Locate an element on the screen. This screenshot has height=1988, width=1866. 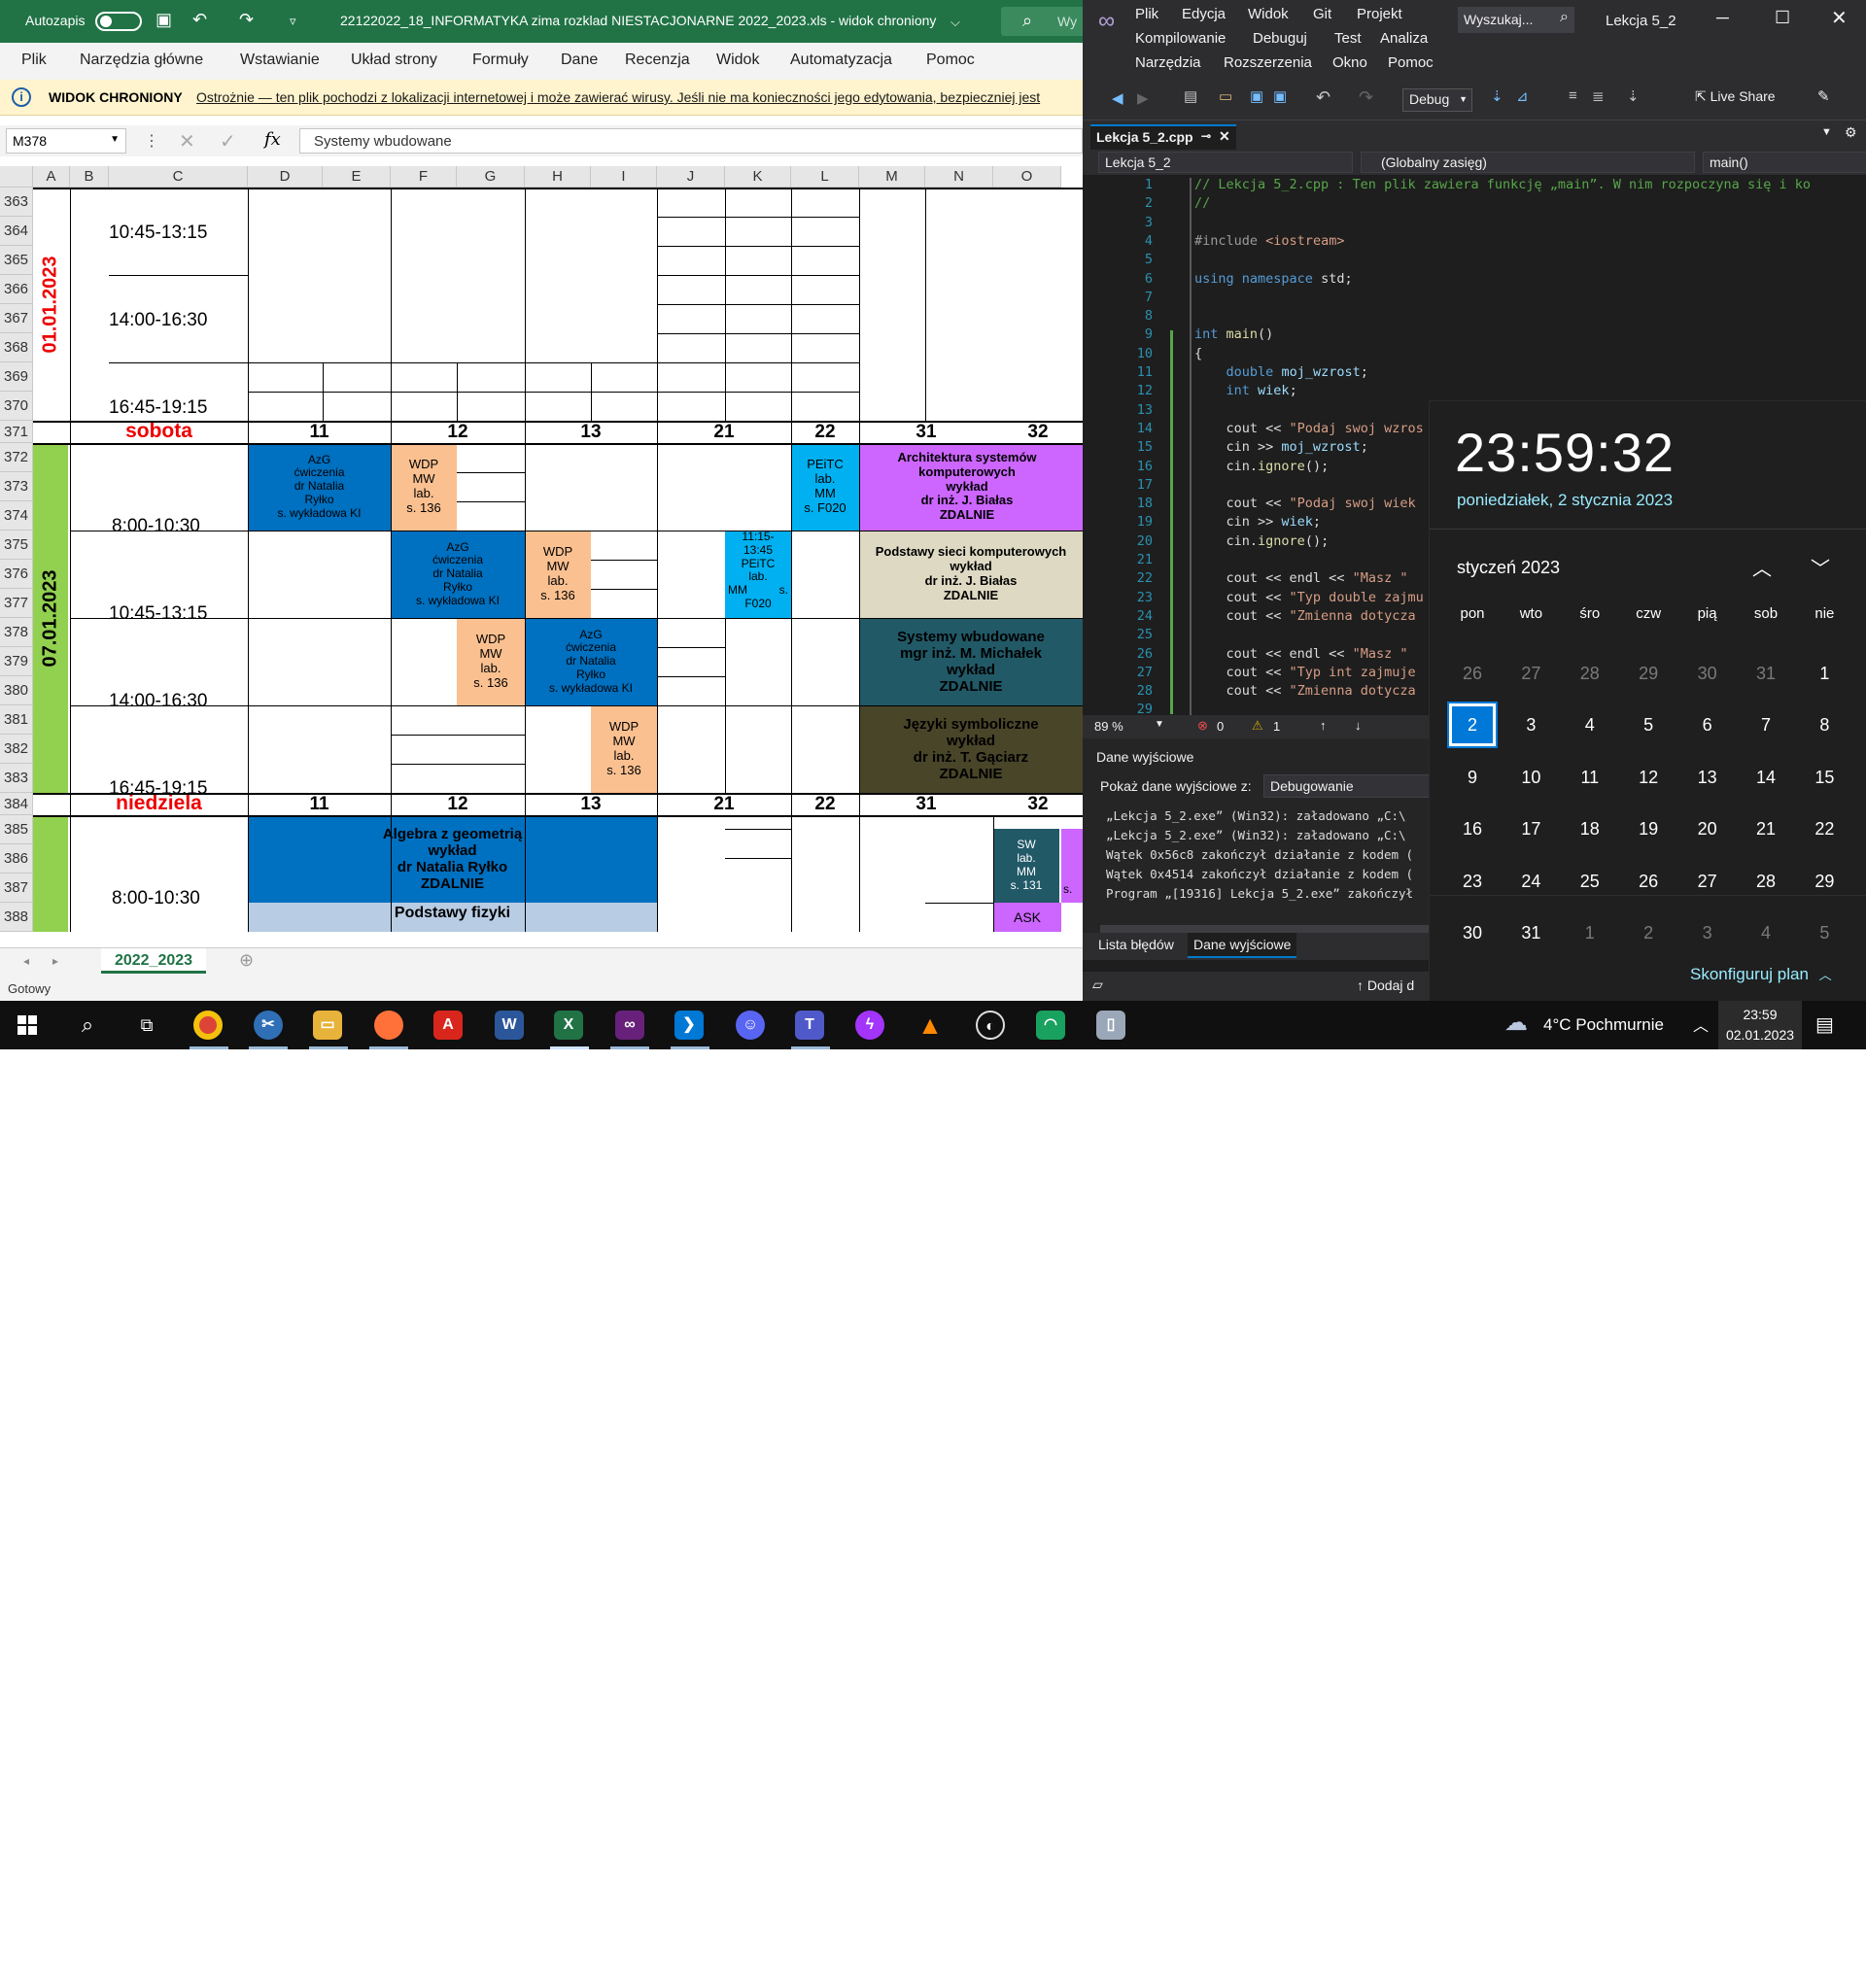
horizontal-scrollbar is located at coordinates (1265, 929).